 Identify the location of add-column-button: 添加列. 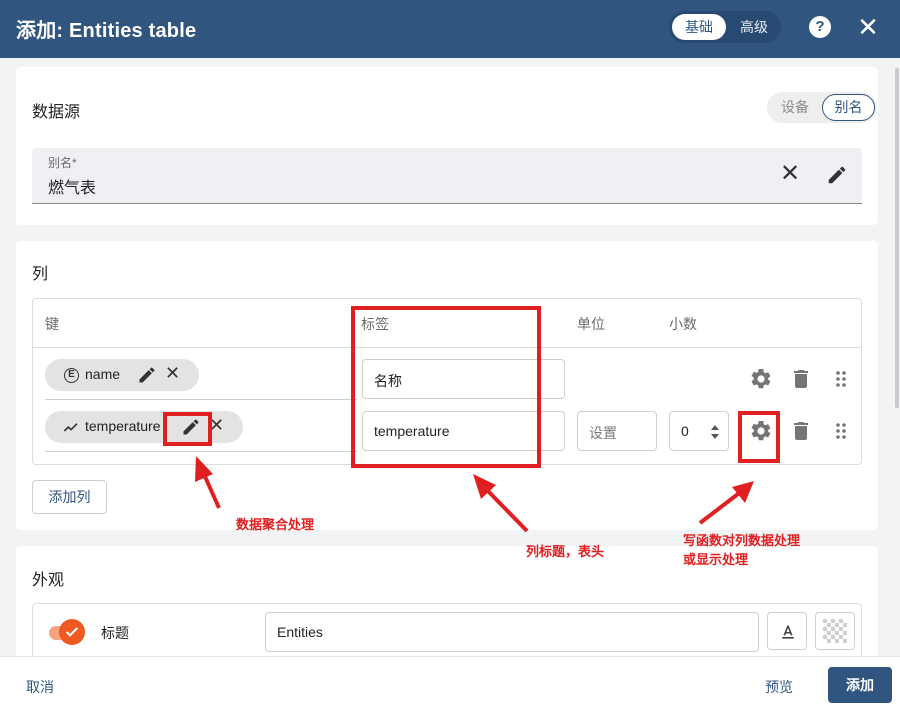
(69, 497).